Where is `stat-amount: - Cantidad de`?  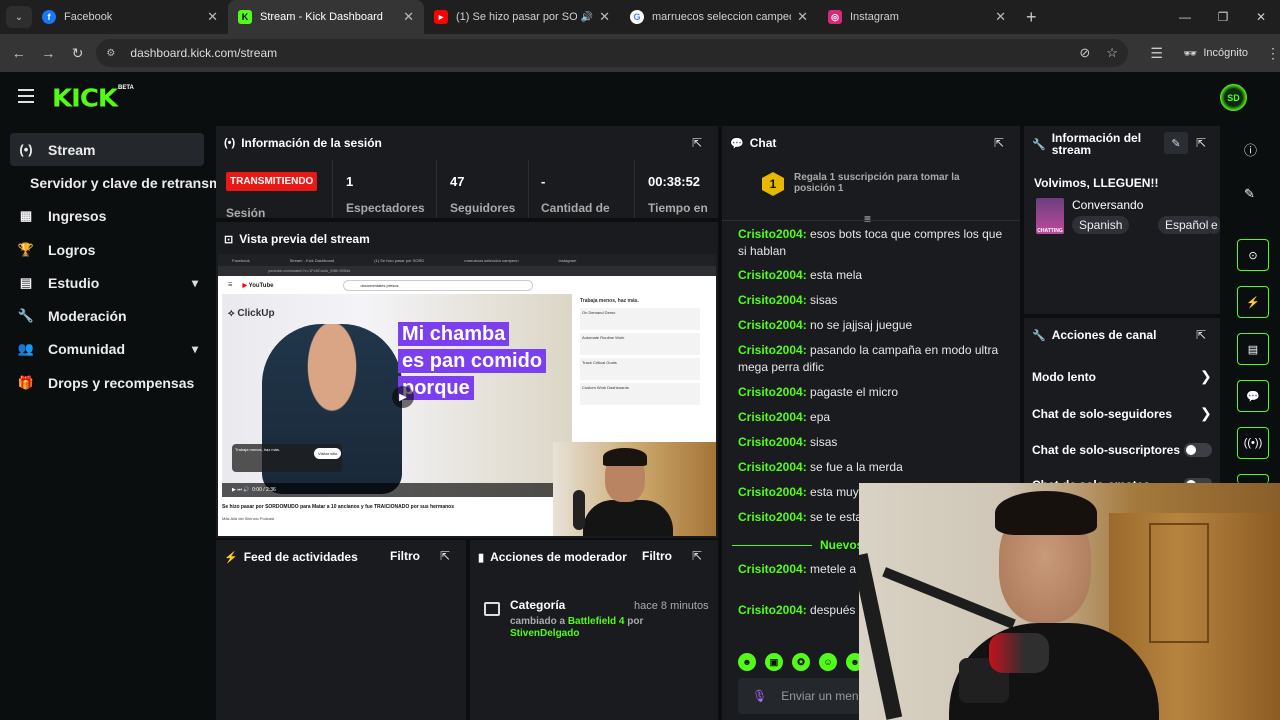 stat-amount: - Cantidad de is located at coordinates (581, 189).